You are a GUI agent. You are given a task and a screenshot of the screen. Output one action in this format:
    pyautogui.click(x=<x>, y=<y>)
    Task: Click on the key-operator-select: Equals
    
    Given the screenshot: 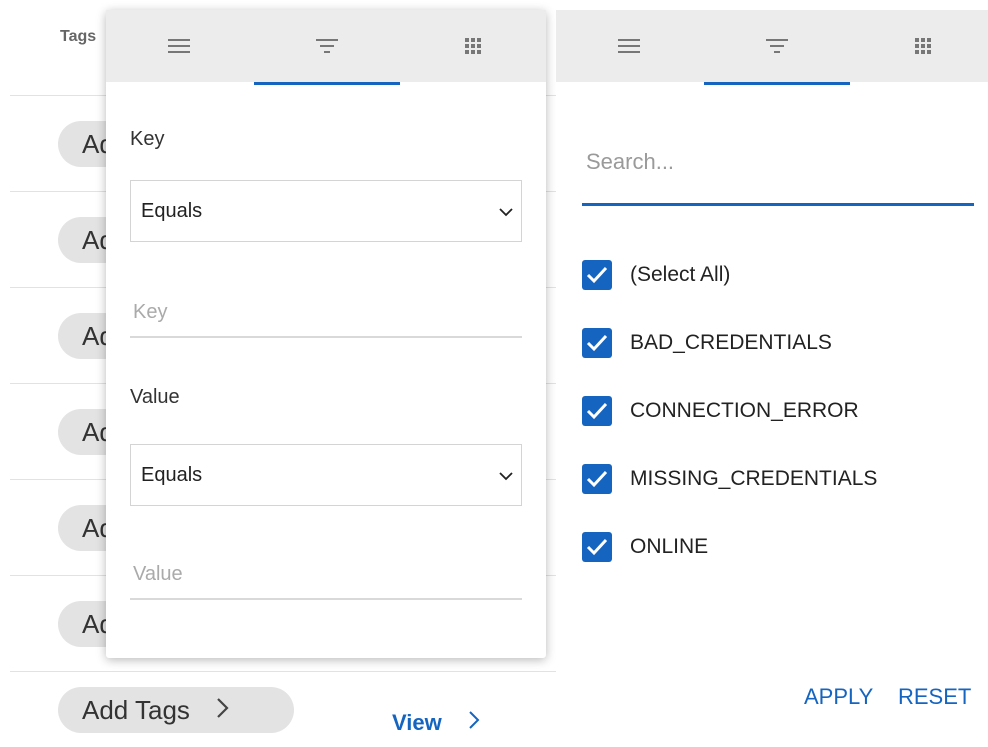 What is the action you would take?
    pyautogui.click(x=326, y=211)
    